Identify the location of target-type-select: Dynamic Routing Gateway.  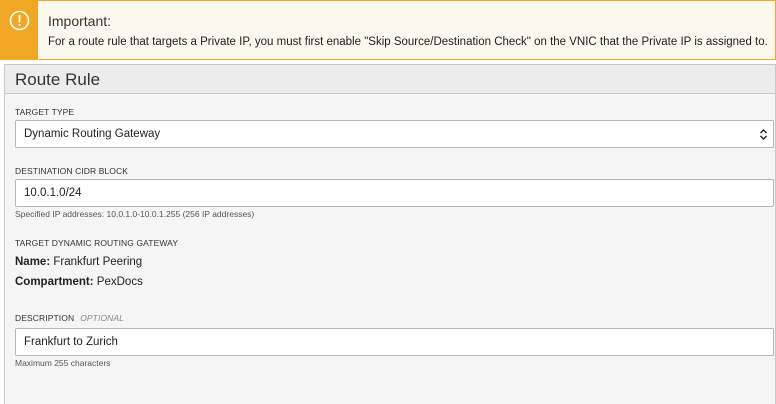
(394, 134).